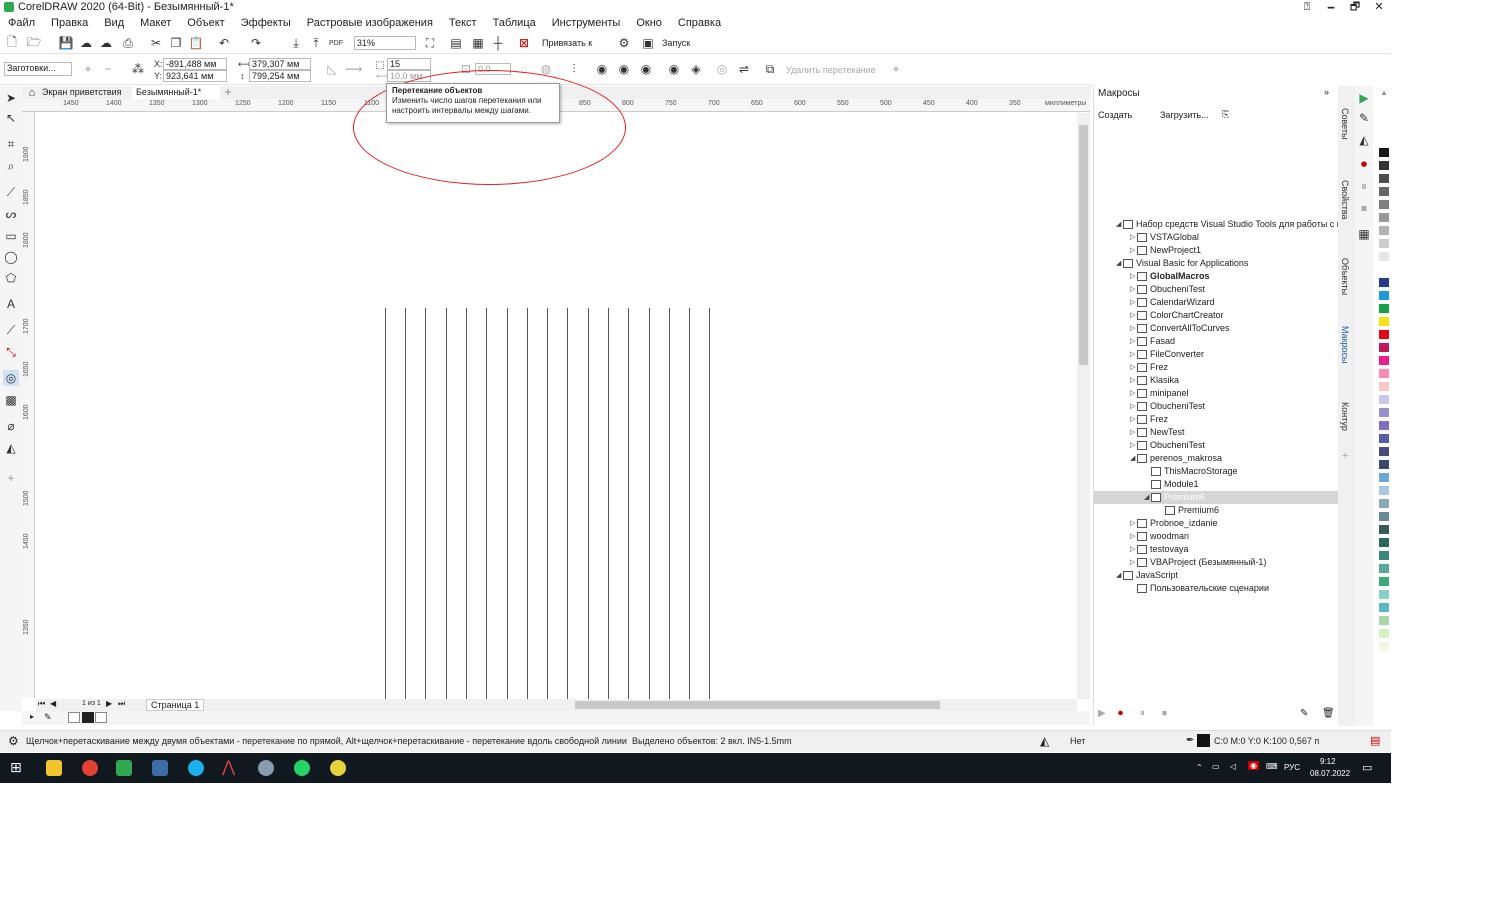 This screenshot has width=1500, height=903. Describe the element at coordinates (456, 43) in the screenshot. I see `show-rulers-icon: ▤` at that location.